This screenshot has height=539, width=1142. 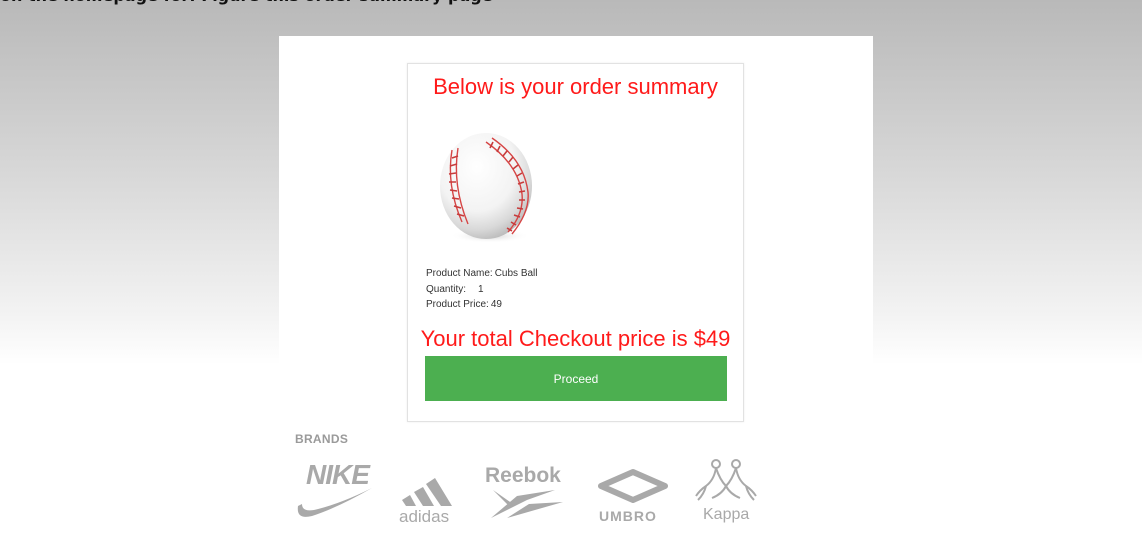 I want to click on reebok-logo: Reebok, so click(x=529, y=492).